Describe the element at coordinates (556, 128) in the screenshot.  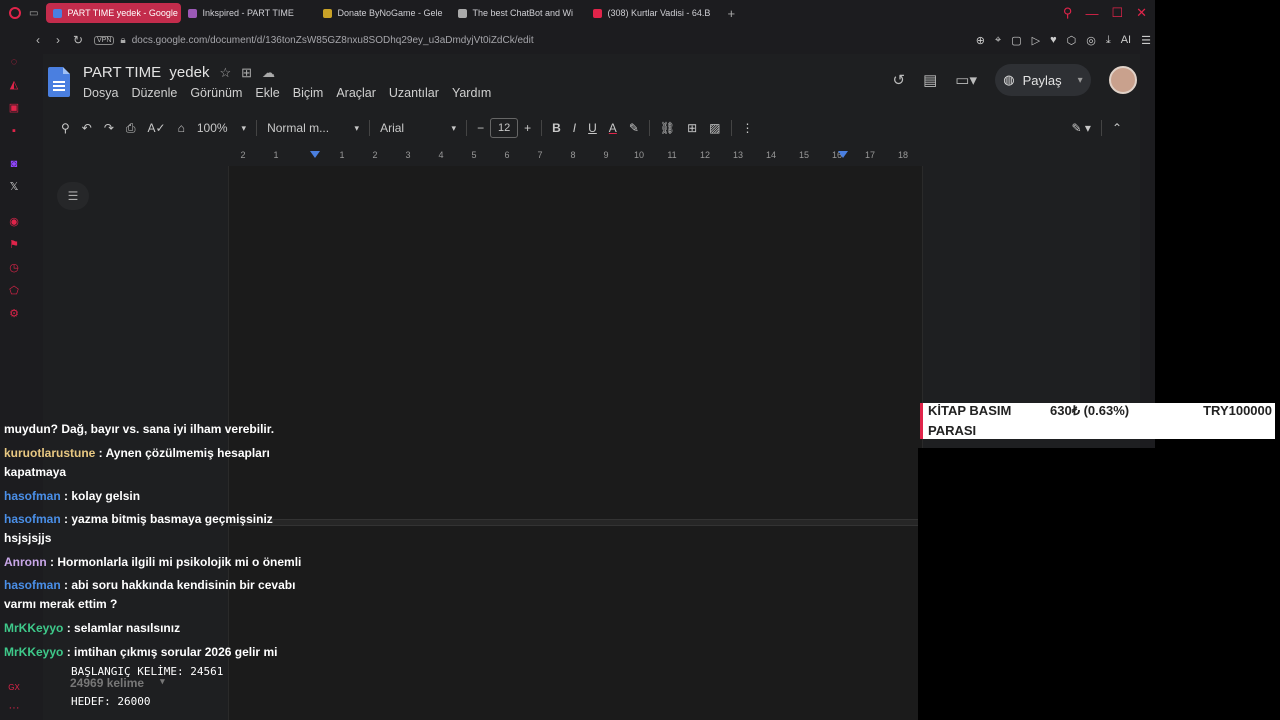
I see `bold-icon: B` at that location.